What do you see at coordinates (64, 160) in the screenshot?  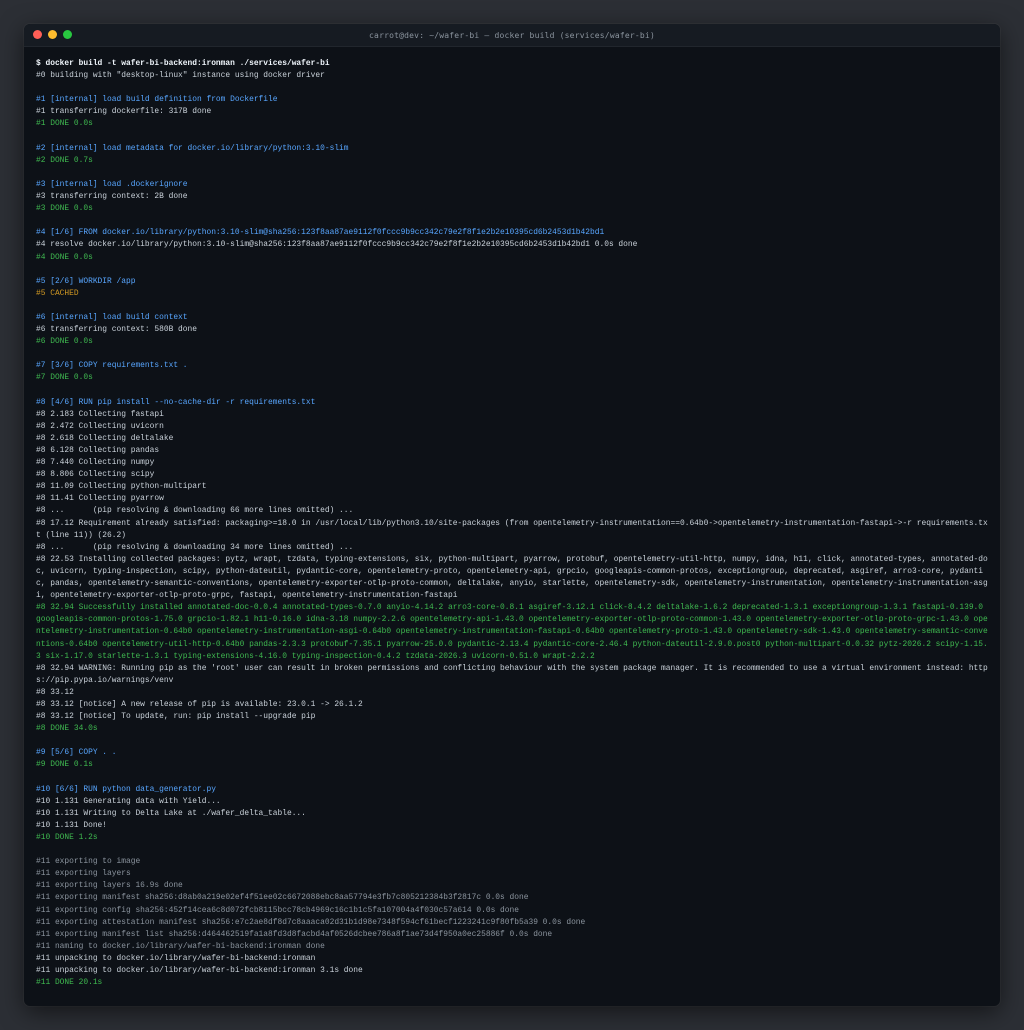 I see `terminal-line: #2 DONE 0.7s` at bounding box center [64, 160].